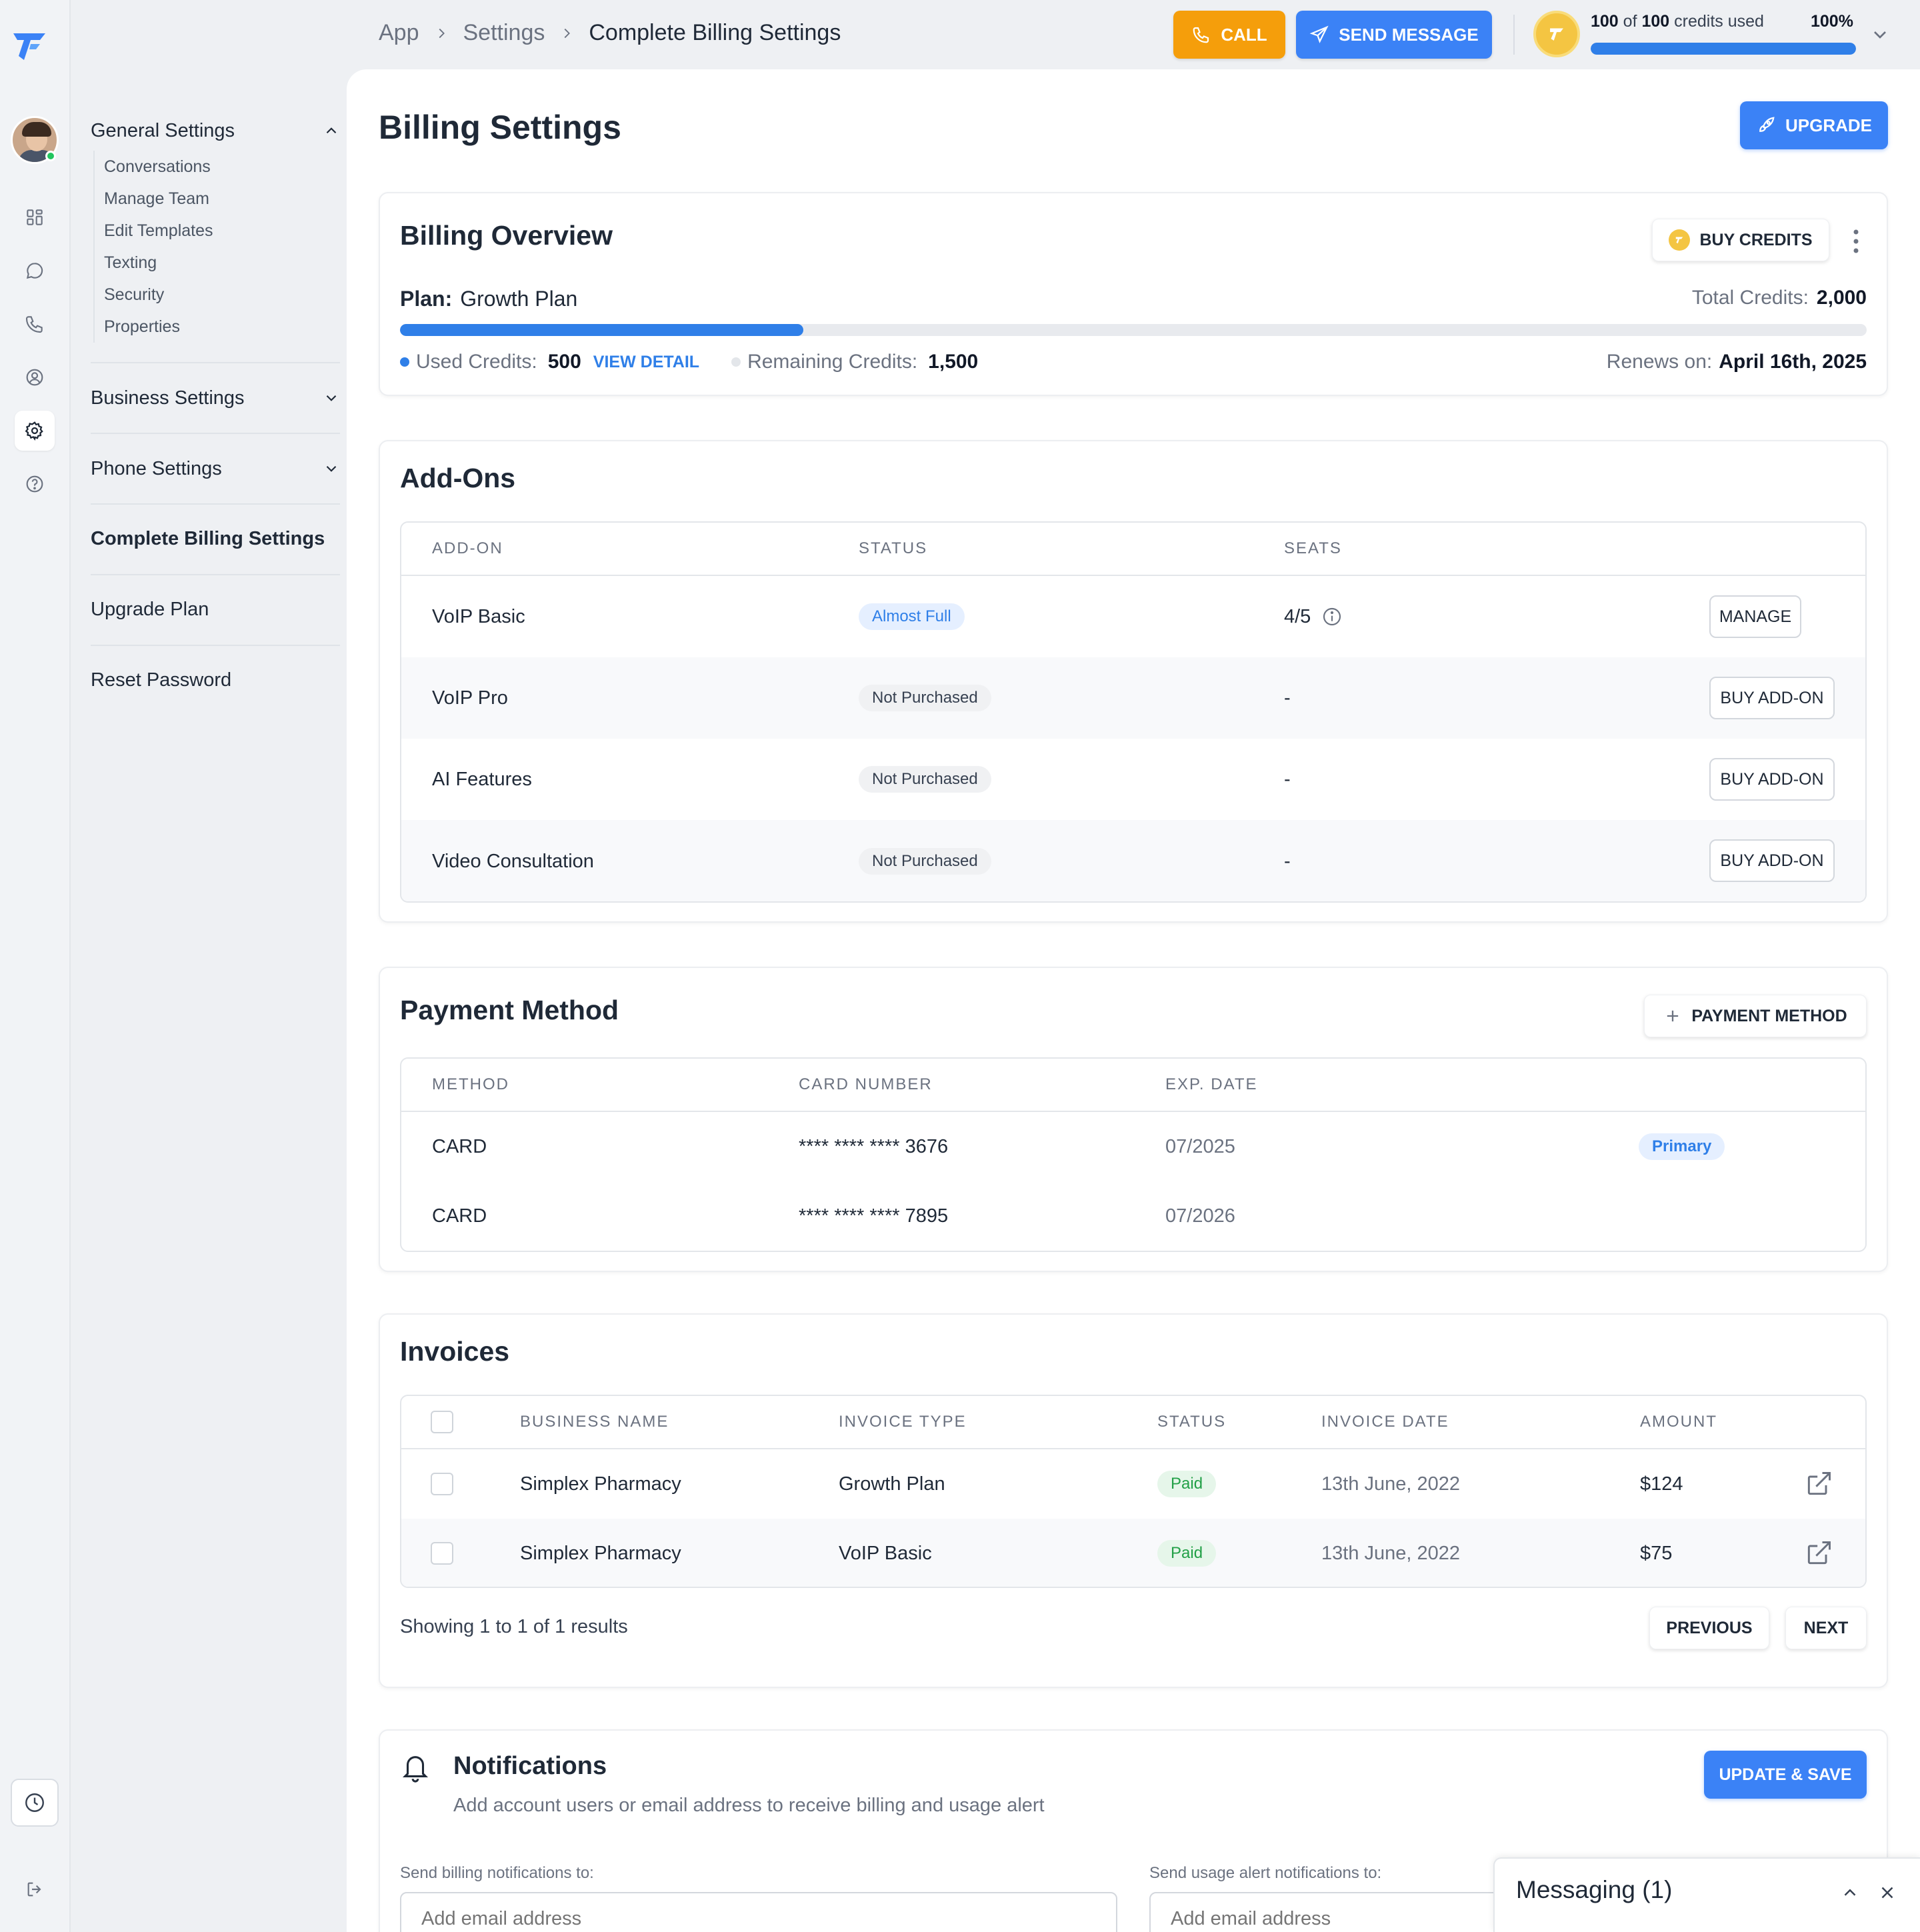 Image resolution: width=1920 pixels, height=1932 pixels. What do you see at coordinates (646, 362) in the screenshot?
I see `view-detail-link: VIEW DETAIL` at bounding box center [646, 362].